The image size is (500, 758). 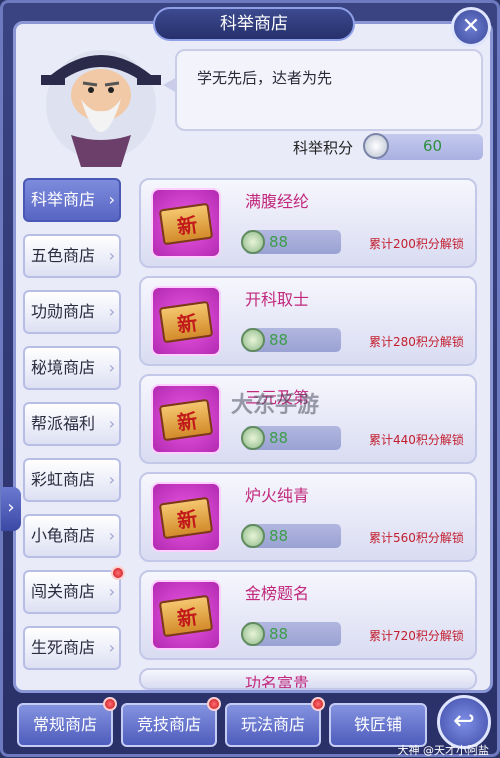 I want to click on unlock-condition: 累计200积分解锁, so click(x=416, y=244).